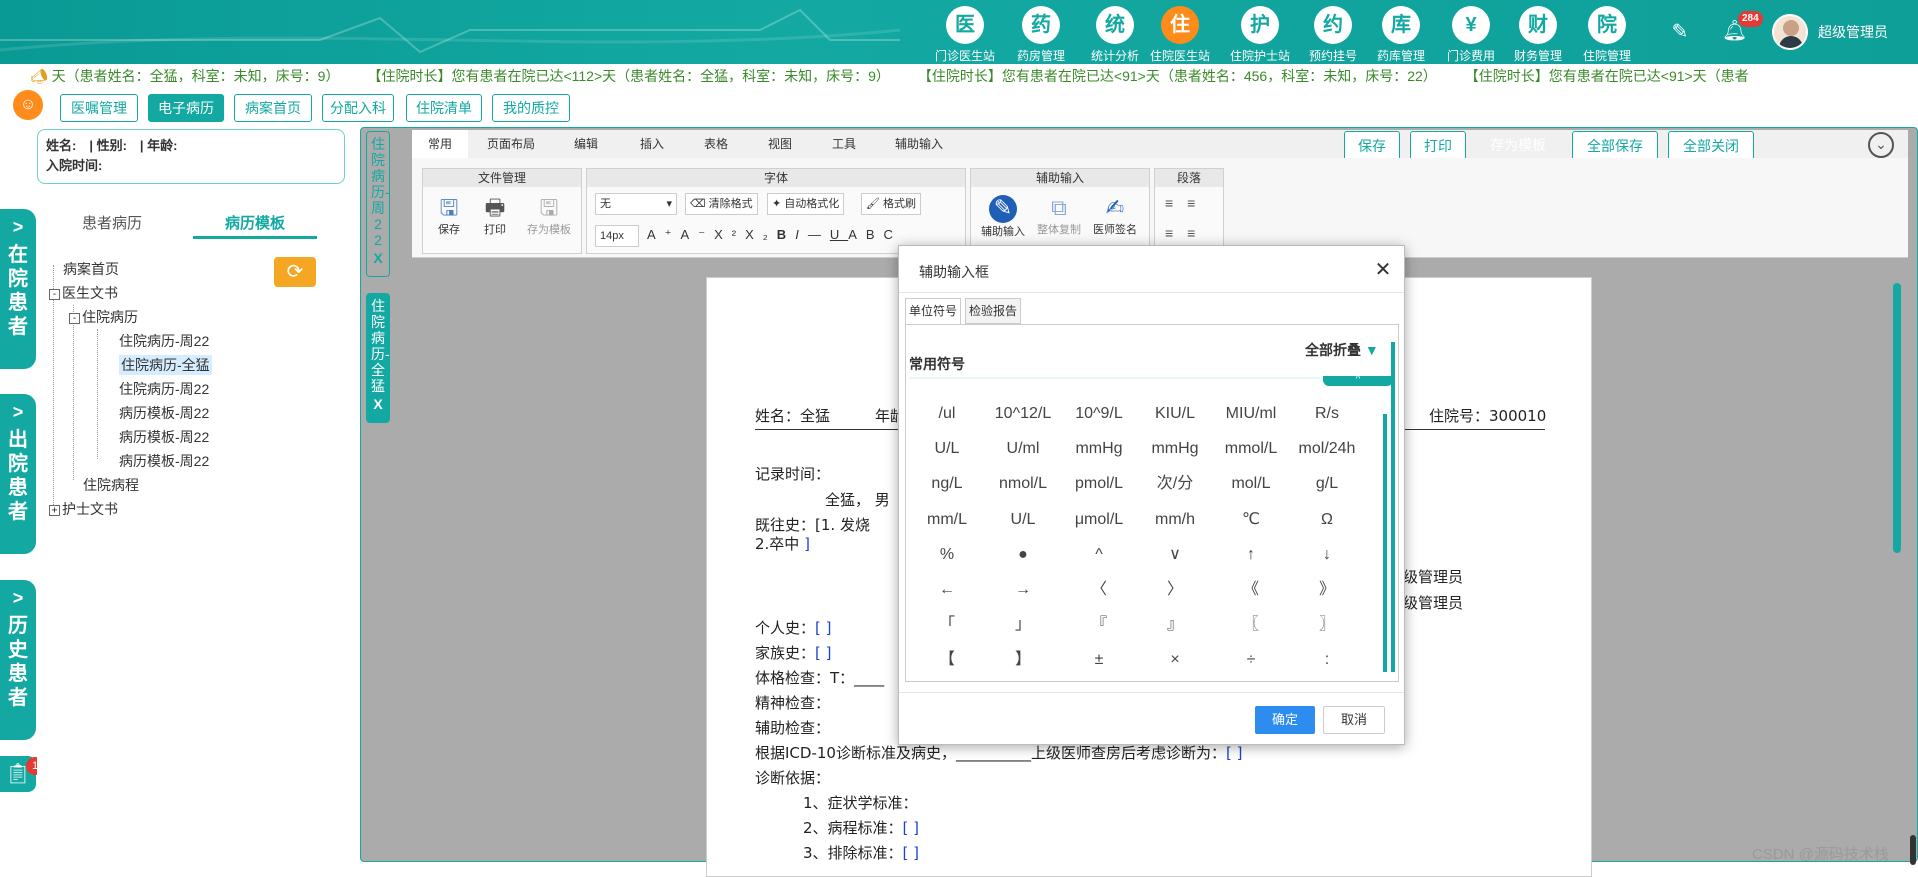  What do you see at coordinates (165, 365) in the screenshot?
I see `tree-node: 住院病历-全猛` at bounding box center [165, 365].